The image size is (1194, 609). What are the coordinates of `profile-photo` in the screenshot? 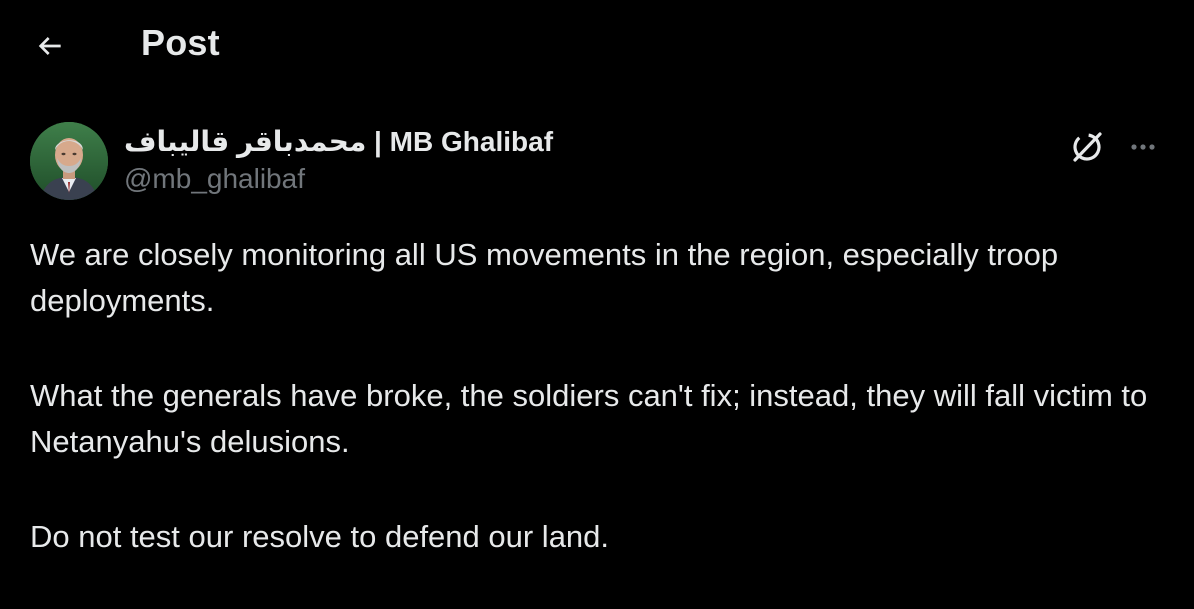 It's located at (69, 161).